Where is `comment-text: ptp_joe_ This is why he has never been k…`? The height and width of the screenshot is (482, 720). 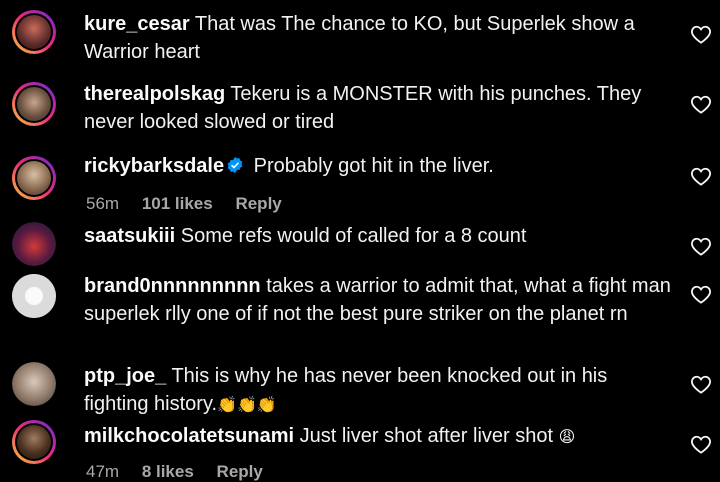
comment-text: ptp_joe_ This is why he has never been k… is located at coordinates (379, 391).